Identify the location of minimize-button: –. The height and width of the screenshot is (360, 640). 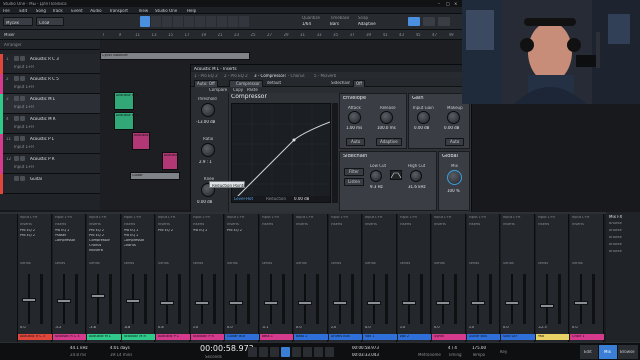
(439, 4).